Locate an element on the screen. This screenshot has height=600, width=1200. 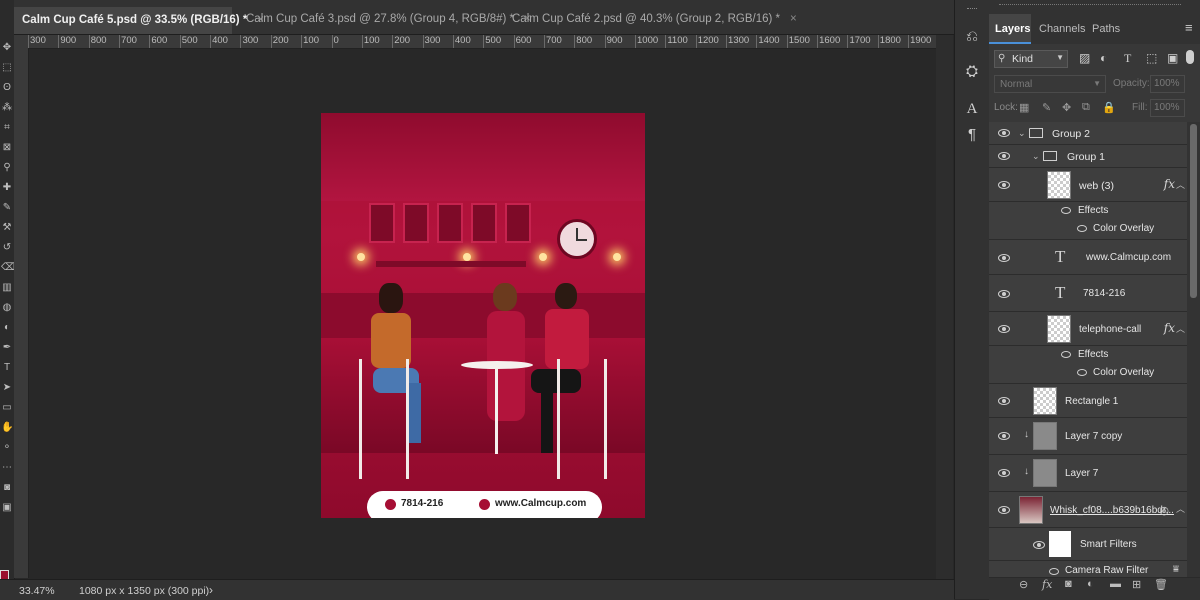
smart-filters-row: Smart Filters is located at coordinates (1088, 544).